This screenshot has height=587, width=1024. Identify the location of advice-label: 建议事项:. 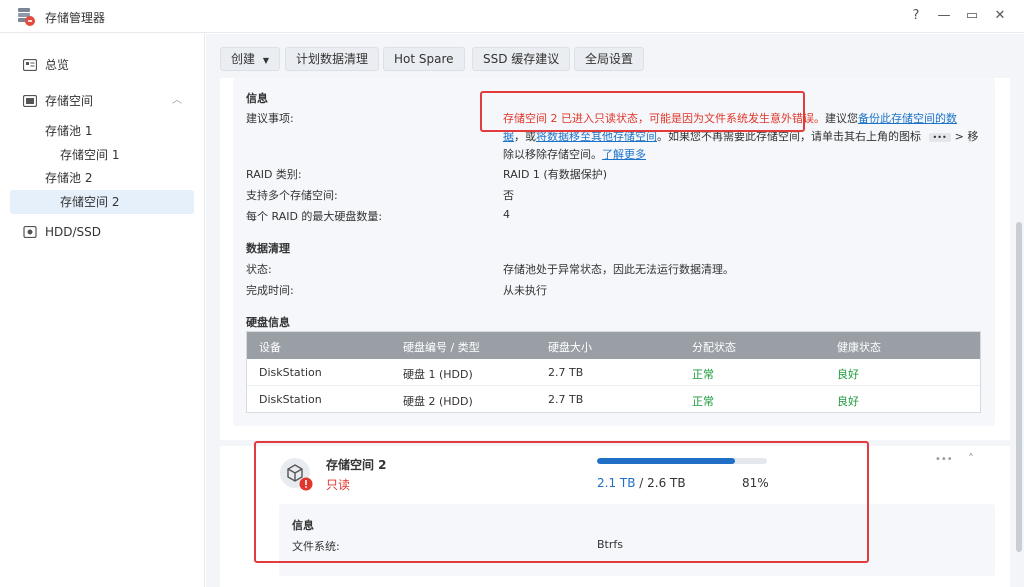
(270, 118).